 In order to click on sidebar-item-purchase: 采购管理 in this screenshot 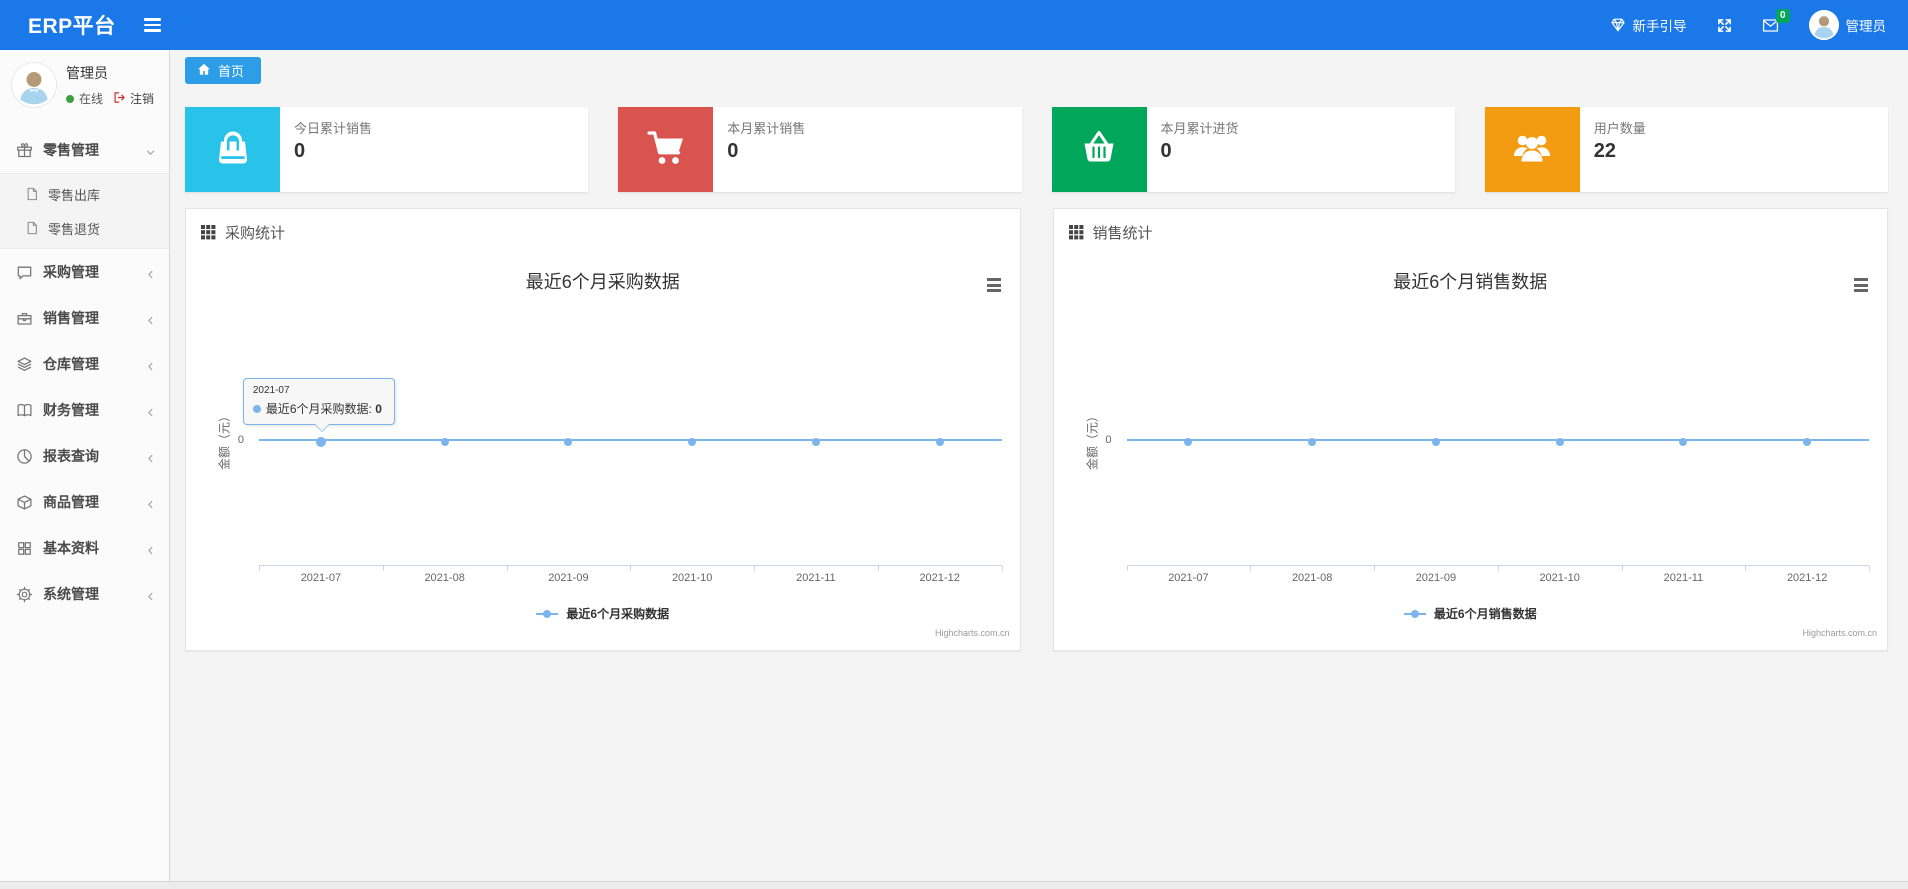, I will do `click(84, 272)`.